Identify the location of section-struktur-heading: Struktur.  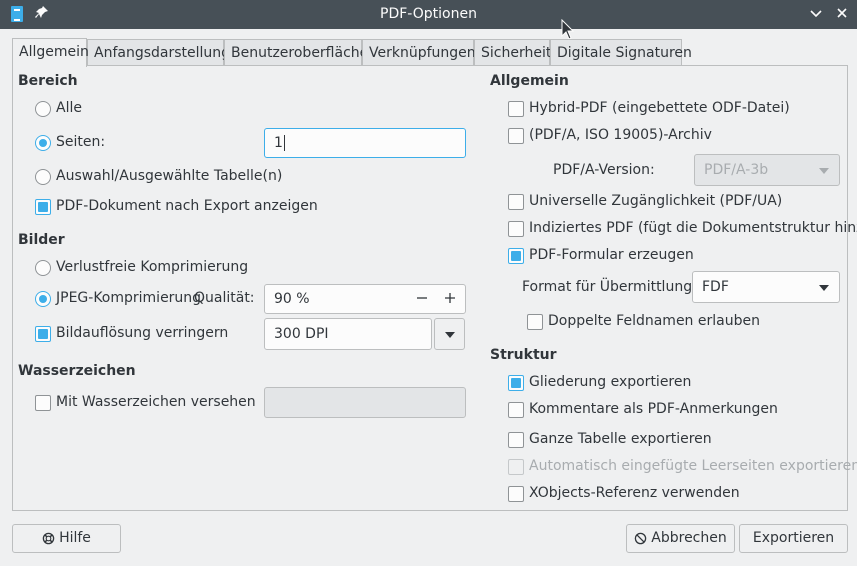
(523, 355).